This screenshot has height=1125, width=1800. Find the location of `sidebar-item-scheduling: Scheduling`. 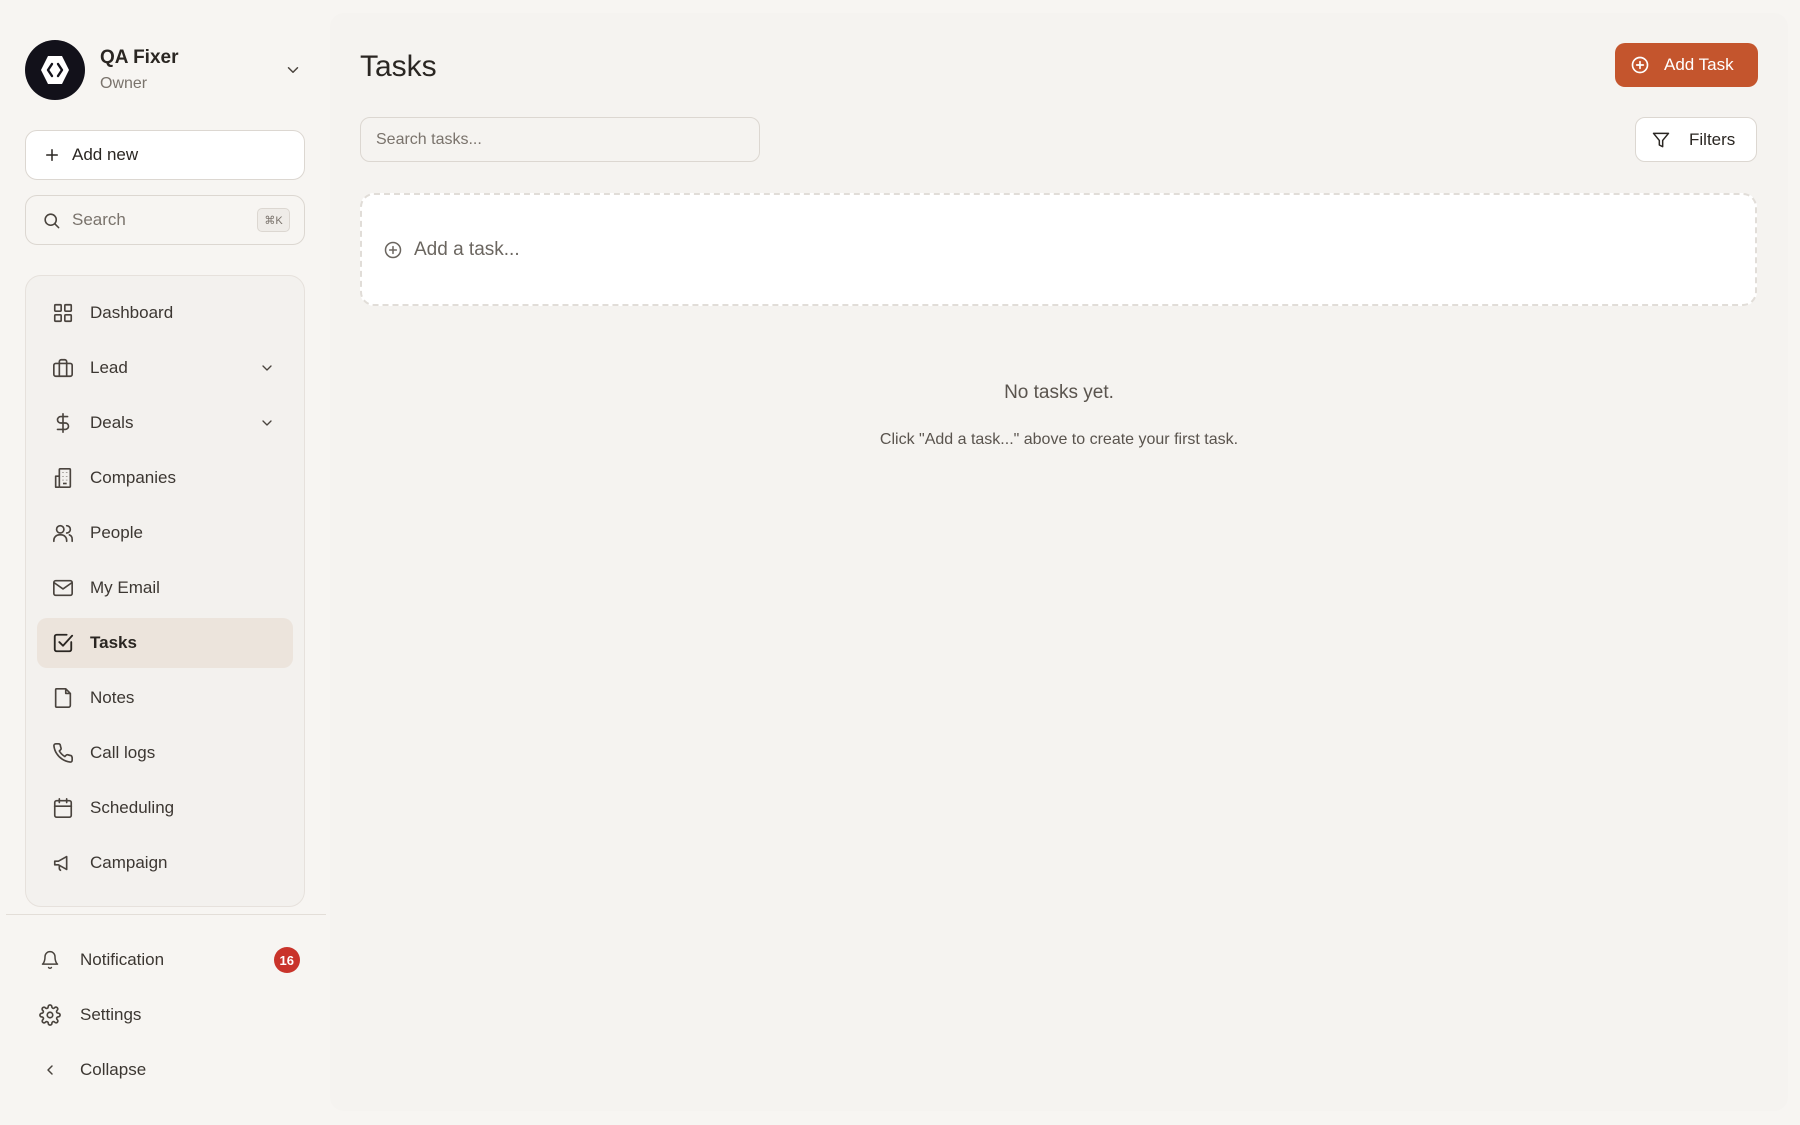

sidebar-item-scheduling: Scheduling is located at coordinates (165, 808).